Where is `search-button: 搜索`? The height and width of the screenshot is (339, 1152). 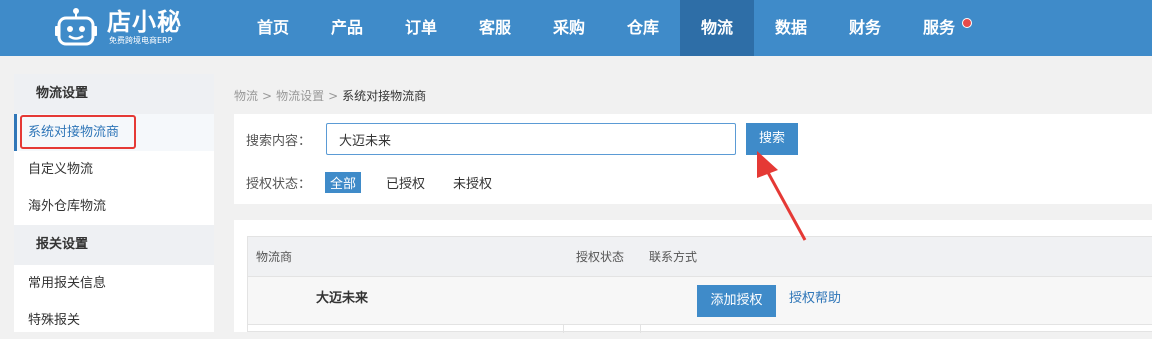
search-button: 搜索 is located at coordinates (772, 139).